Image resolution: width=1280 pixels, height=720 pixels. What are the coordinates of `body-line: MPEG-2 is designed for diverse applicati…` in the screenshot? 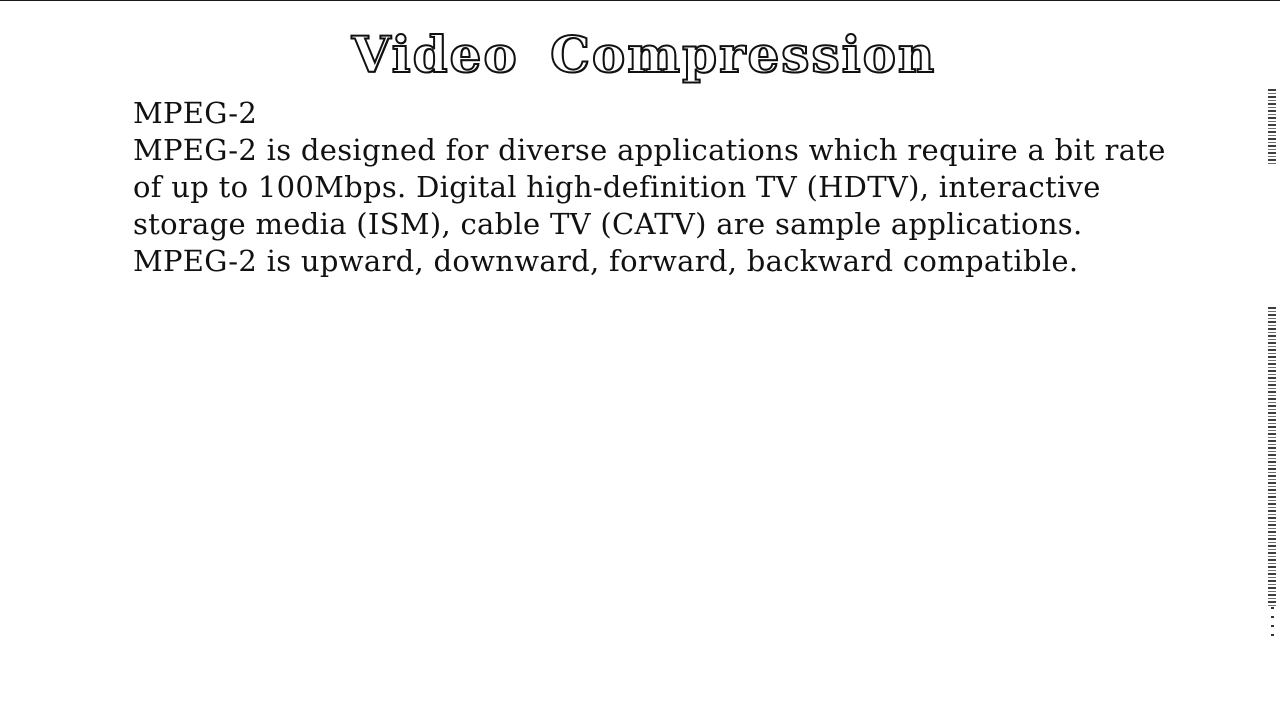 It's located at (649, 150).